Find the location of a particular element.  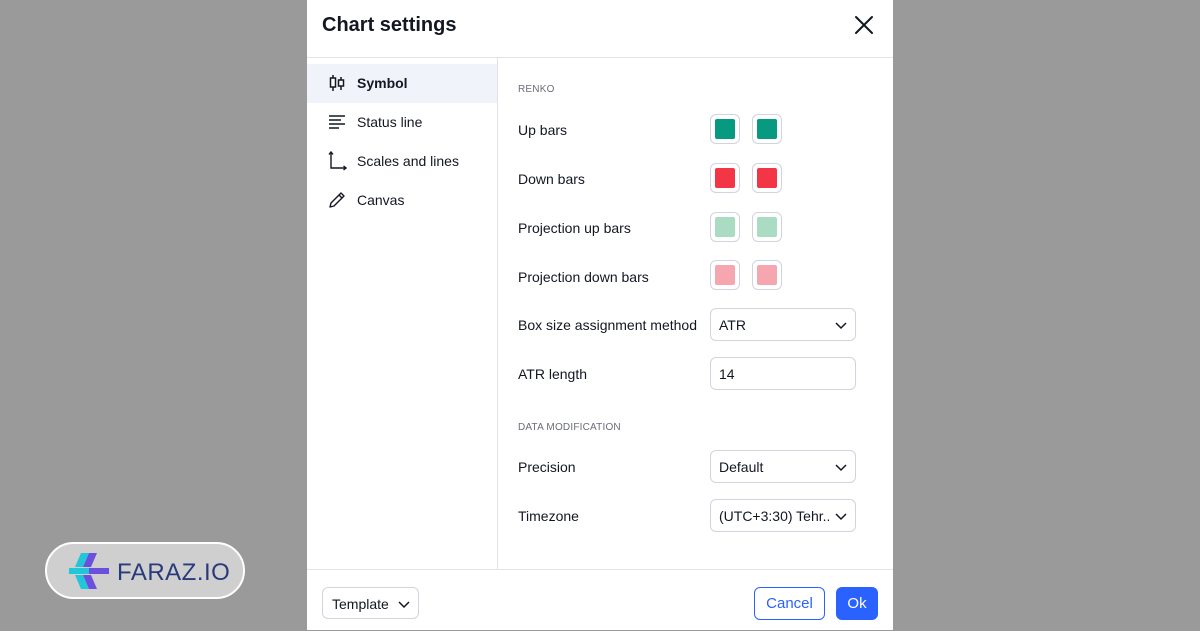

up-bars-color-1-swatch is located at coordinates (725, 129).